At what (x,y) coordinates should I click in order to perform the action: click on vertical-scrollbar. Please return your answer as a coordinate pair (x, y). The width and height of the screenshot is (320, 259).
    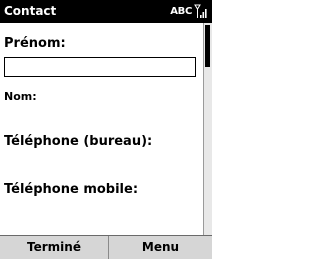
    Looking at the image, I should click on (207, 129).